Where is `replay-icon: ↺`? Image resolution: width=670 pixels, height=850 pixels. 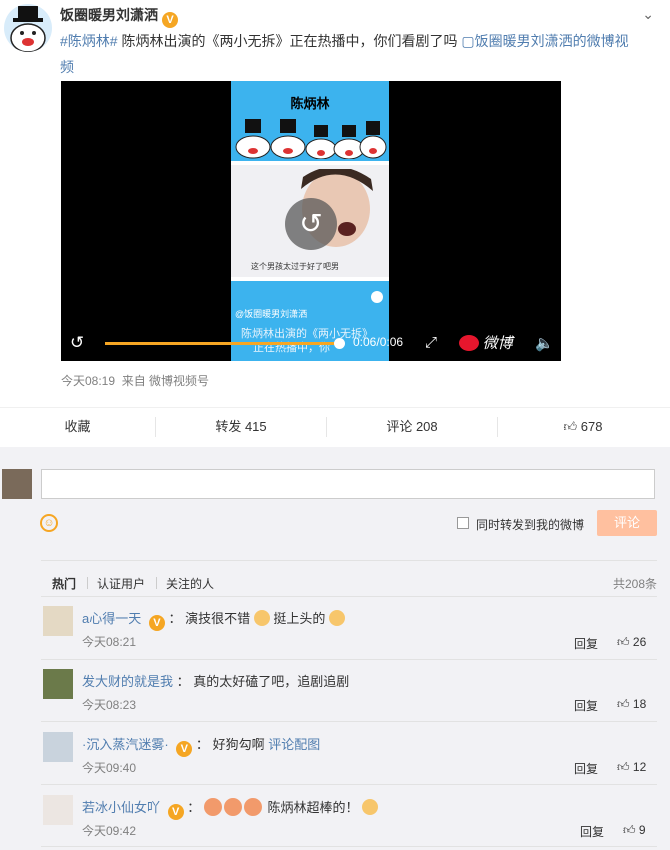
replay-icon: ↺ is located at coordinates (311, 224).